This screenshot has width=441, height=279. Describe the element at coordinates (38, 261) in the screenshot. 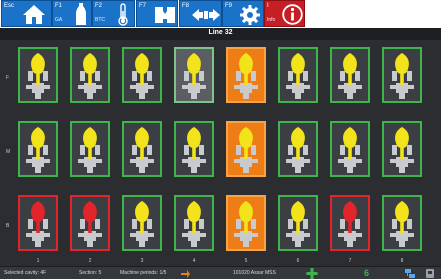

I see `column-label: 1` at that location.